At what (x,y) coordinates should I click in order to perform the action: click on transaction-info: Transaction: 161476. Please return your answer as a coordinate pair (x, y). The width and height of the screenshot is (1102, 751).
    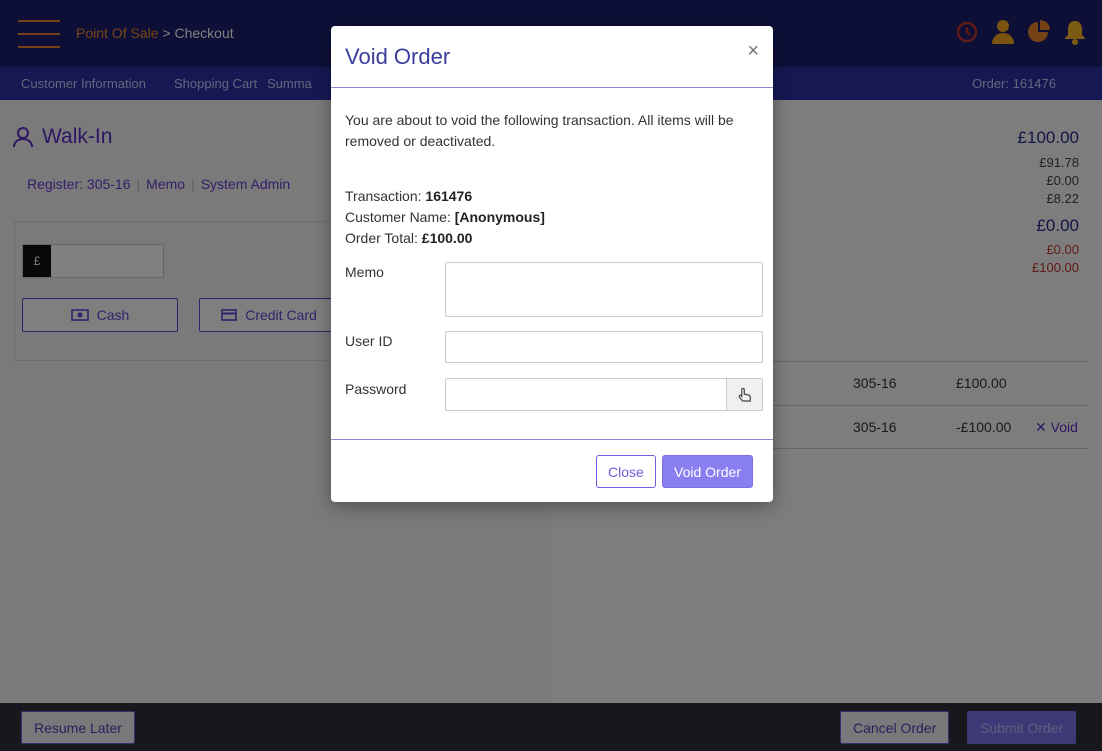
    Looking at the image, I should click on (409, 196).